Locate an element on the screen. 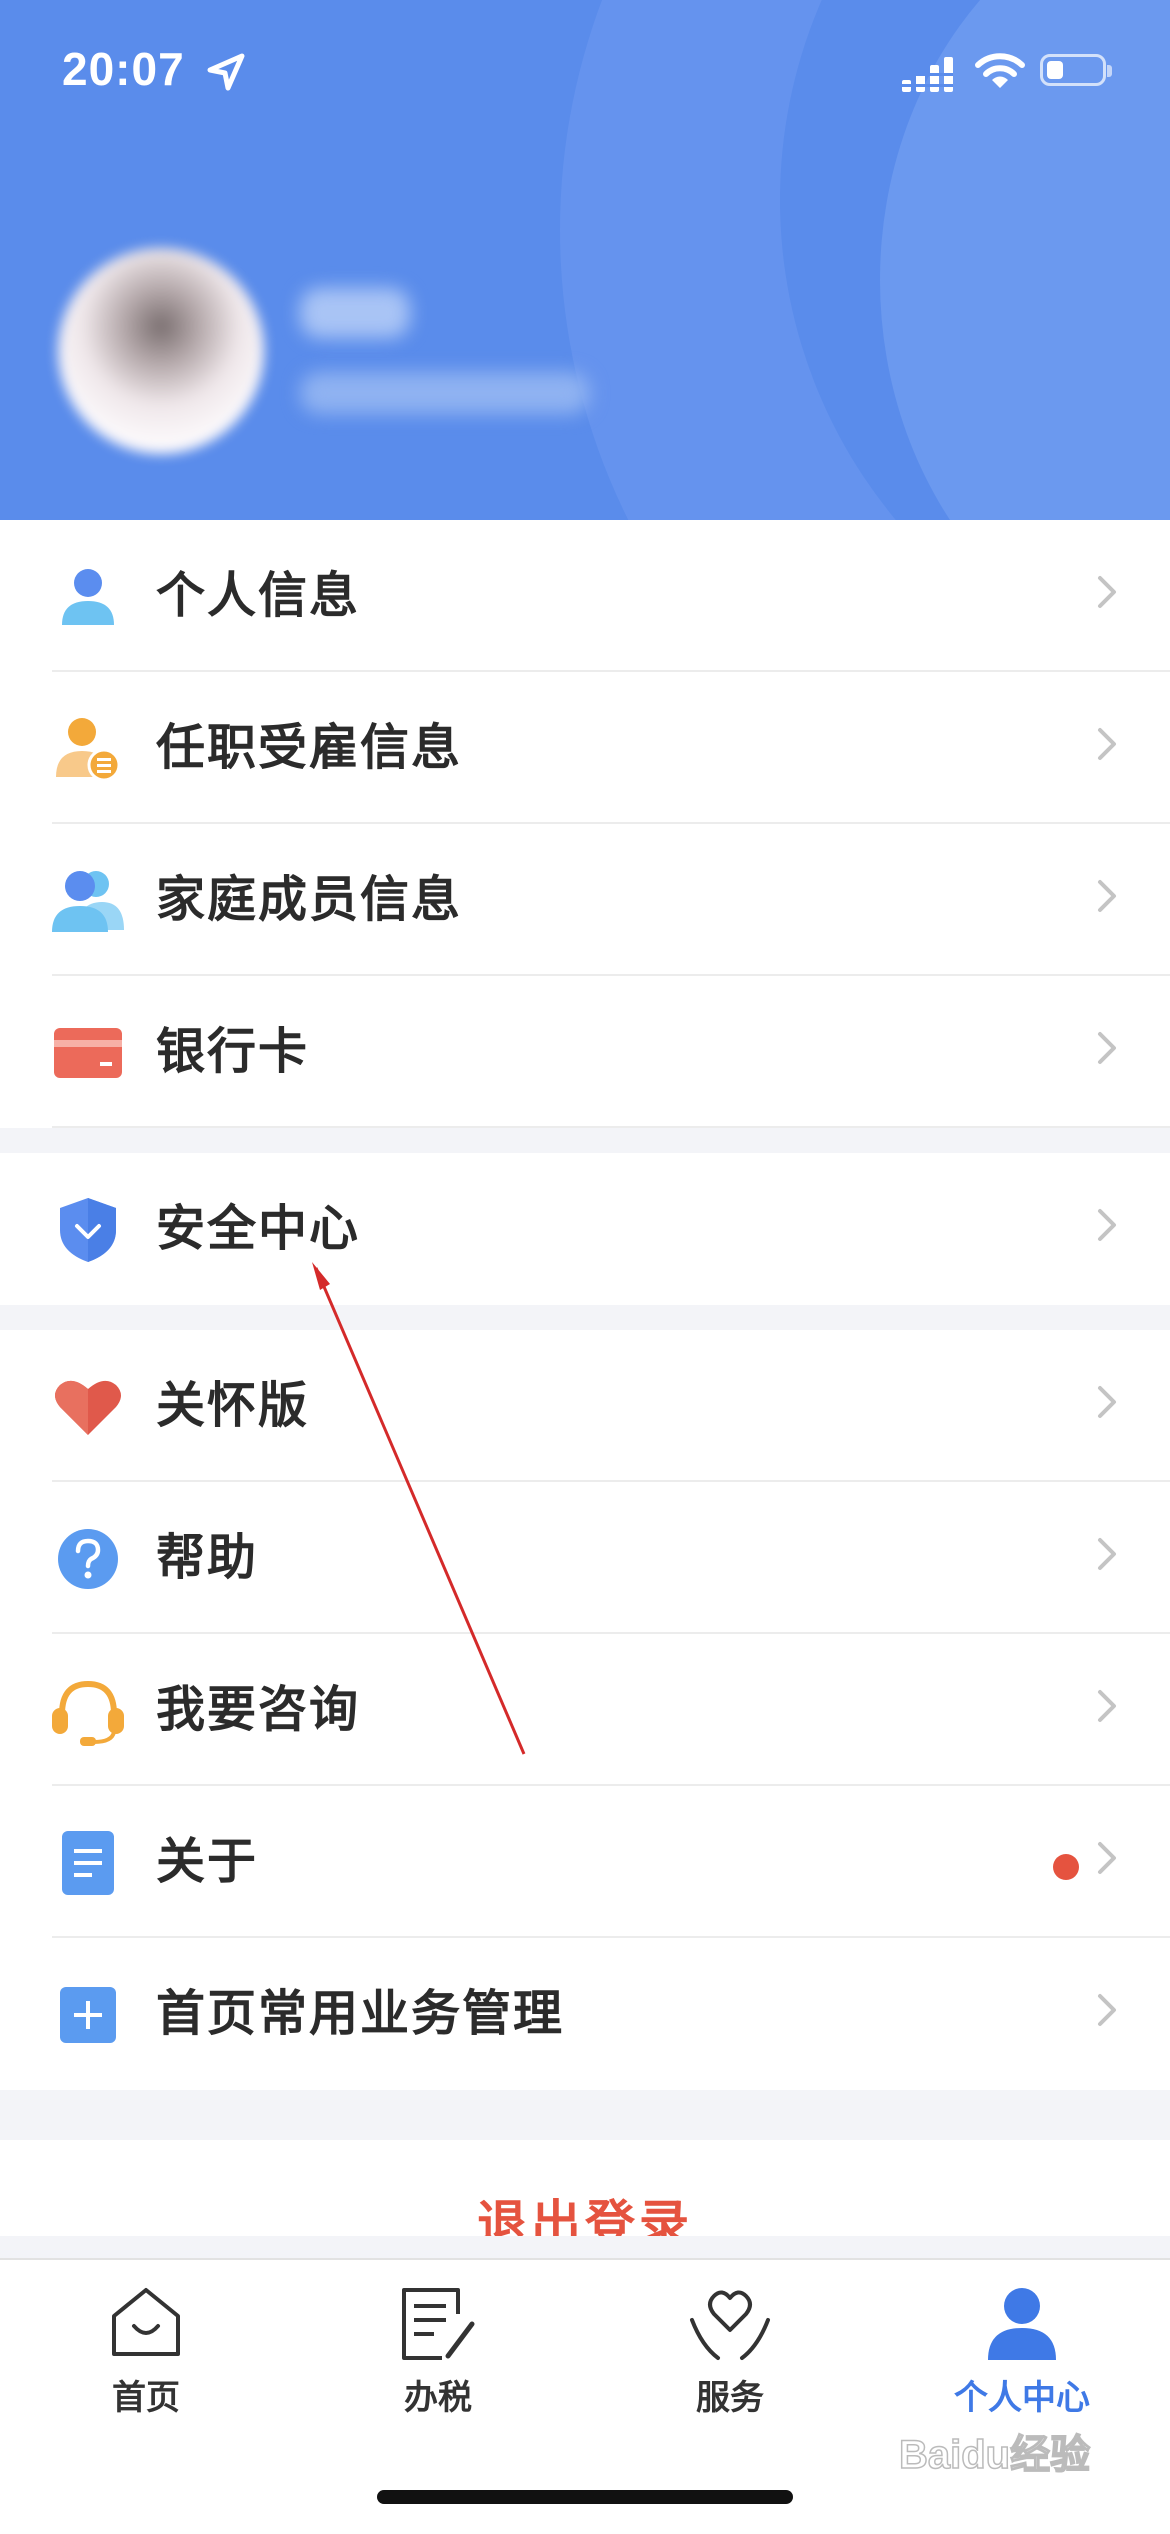  watermark-text: Baidu经验 is located at coordinates (994, 2455).